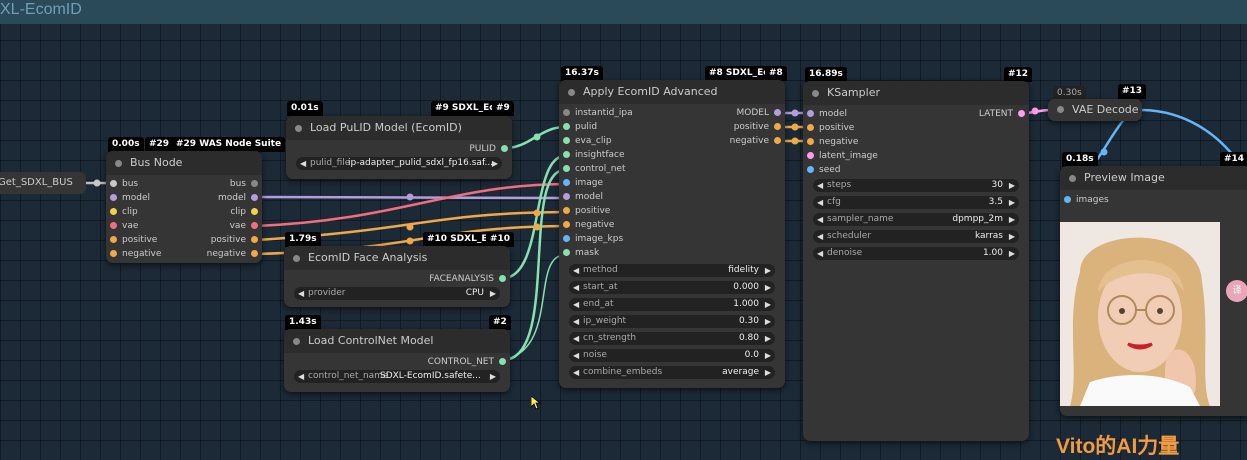 This screenshot has height=460, width=1247. Describe the element at coordinates (672, 321) in the screenshot. I see `ip-weight-slider: ◀ ip_weight 0.30 ▶` at that location.